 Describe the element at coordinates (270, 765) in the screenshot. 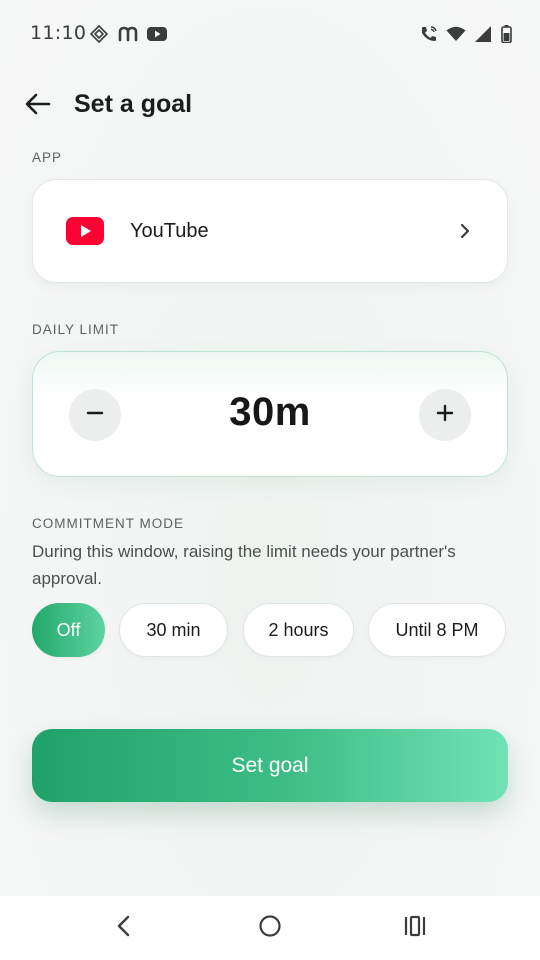

I see `set-goal-button: Set goal` at that location.